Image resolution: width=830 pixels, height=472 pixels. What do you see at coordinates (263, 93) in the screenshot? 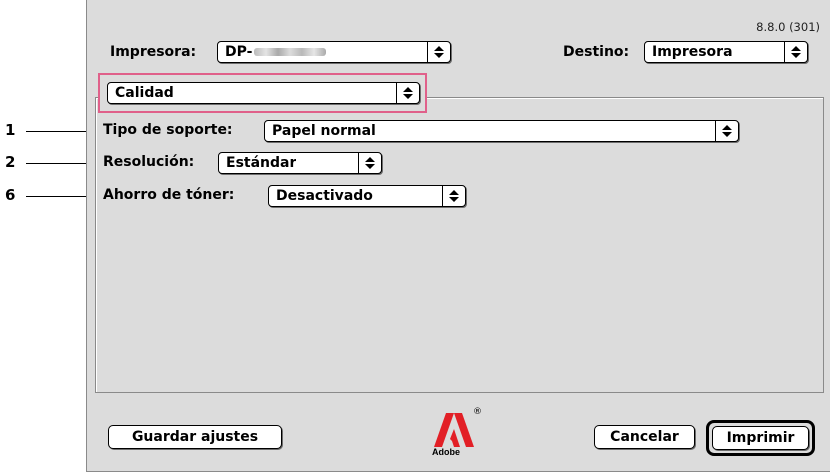
I see `panel-menu-popup: Calidad` at bounding box center [263, 93].